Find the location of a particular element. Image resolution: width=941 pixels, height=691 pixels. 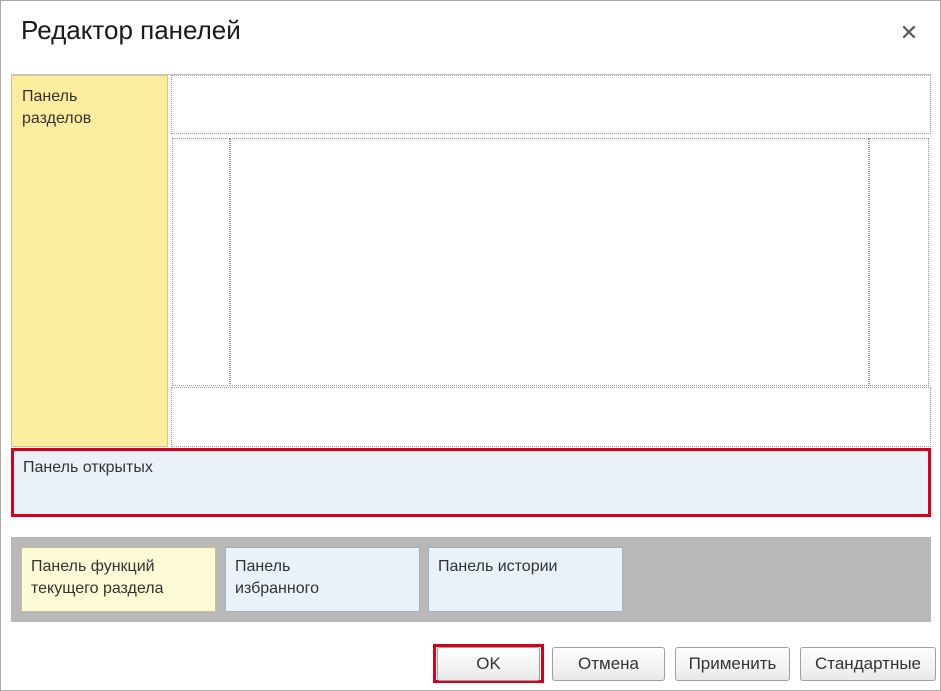

close-icon: ✕ is located at coordinates (909, 33).